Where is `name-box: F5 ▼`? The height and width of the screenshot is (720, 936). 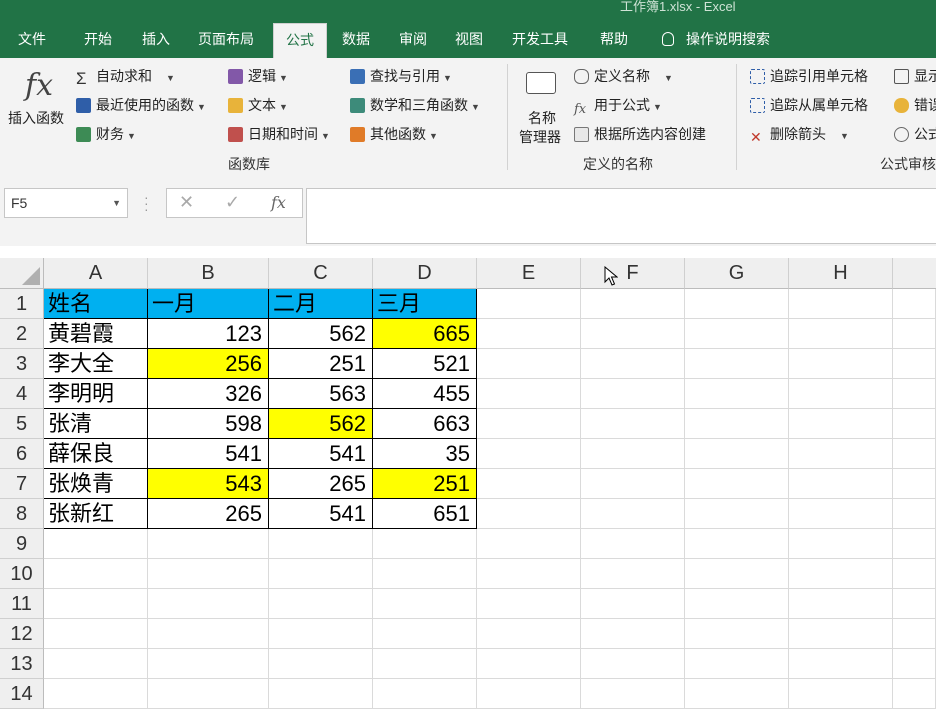 name-box: F5 ▼ is located at coordinates (66, 203).